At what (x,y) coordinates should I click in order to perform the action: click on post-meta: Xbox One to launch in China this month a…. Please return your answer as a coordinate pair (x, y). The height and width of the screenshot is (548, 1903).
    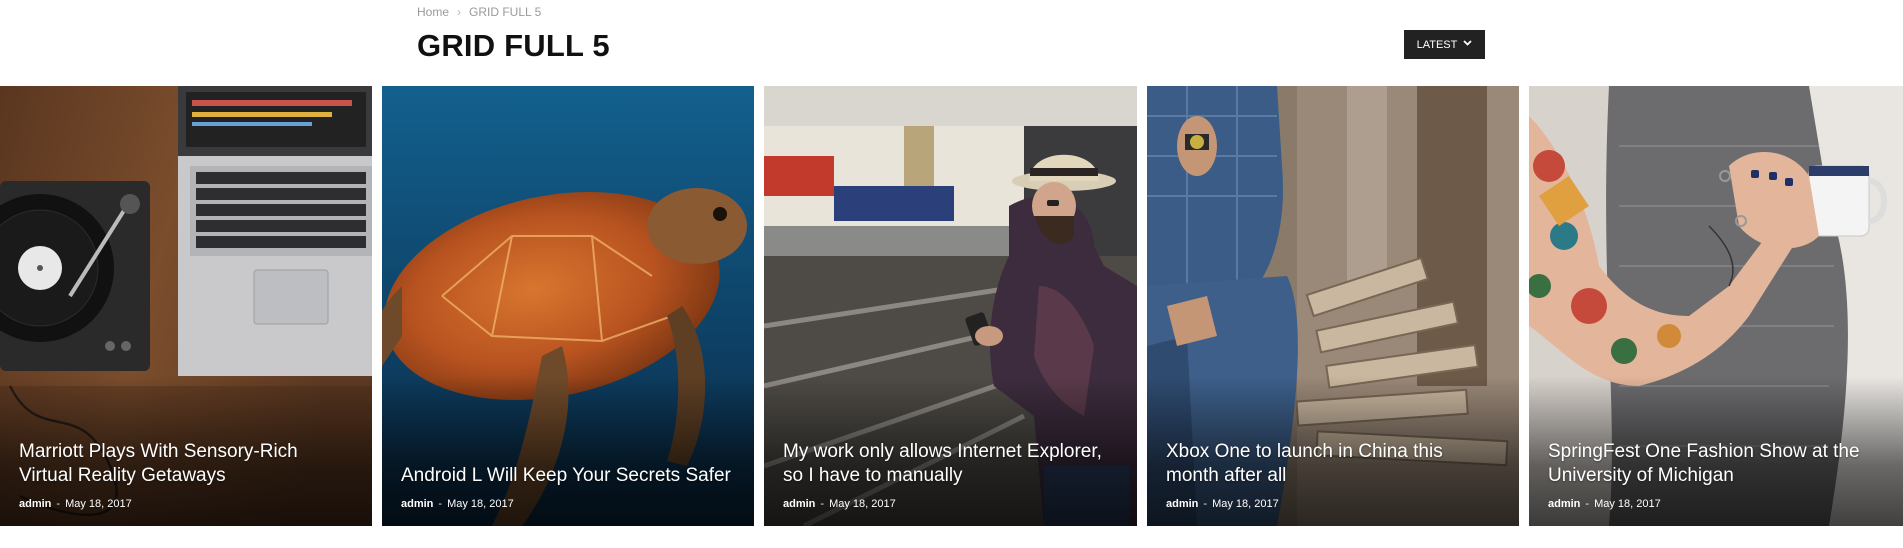
    Looking at the image, I should click on (1333, 475).